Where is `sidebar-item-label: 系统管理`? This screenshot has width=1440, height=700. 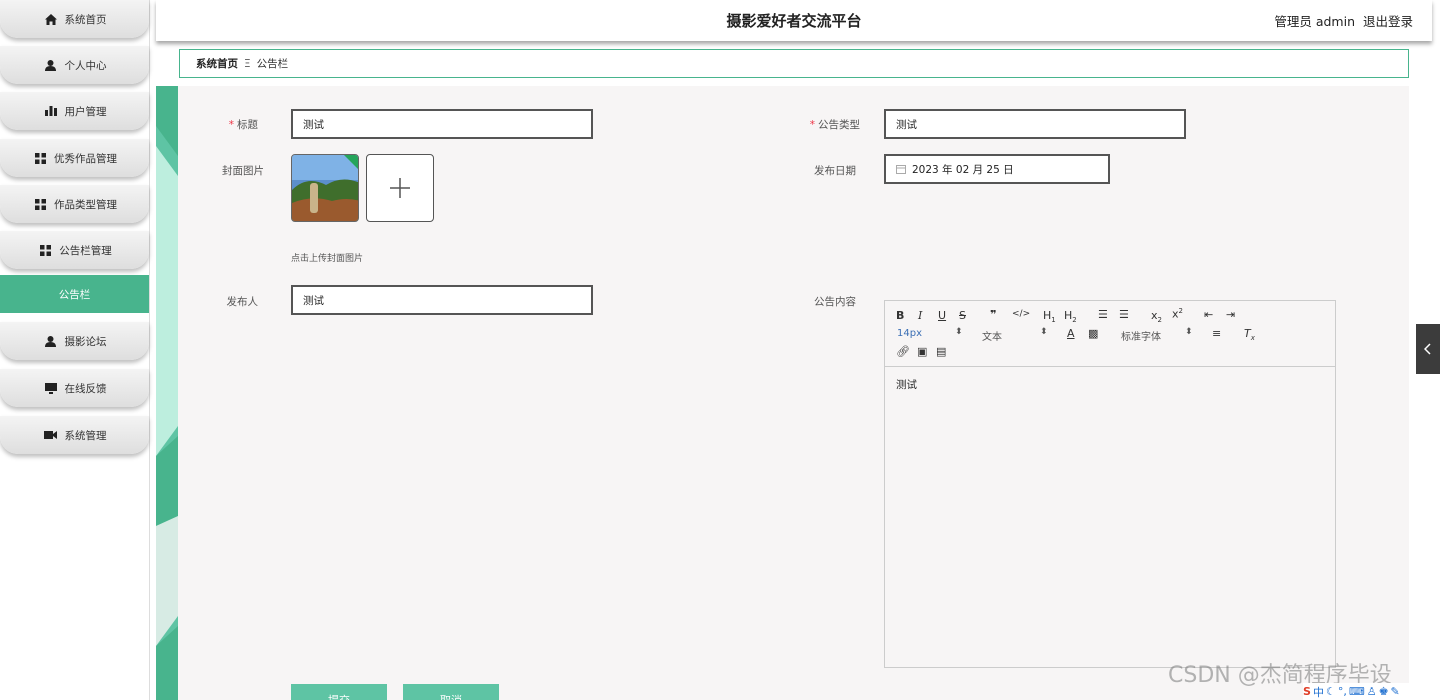
sidebar-item-label: 系统管理 is located at coordinates (85, 435).